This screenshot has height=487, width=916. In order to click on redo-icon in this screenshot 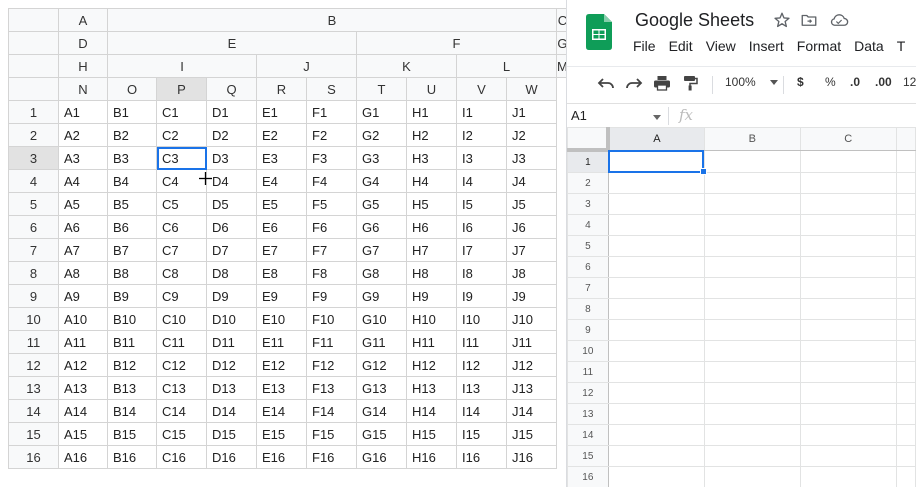, I will do `click(634, 83)`.